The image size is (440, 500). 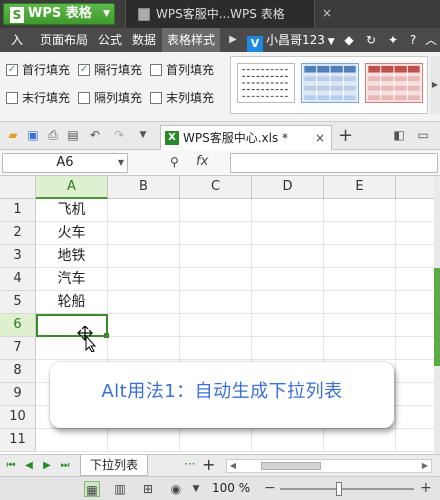 I want to click on zoom-slider-track, so click(x=347, y=489).